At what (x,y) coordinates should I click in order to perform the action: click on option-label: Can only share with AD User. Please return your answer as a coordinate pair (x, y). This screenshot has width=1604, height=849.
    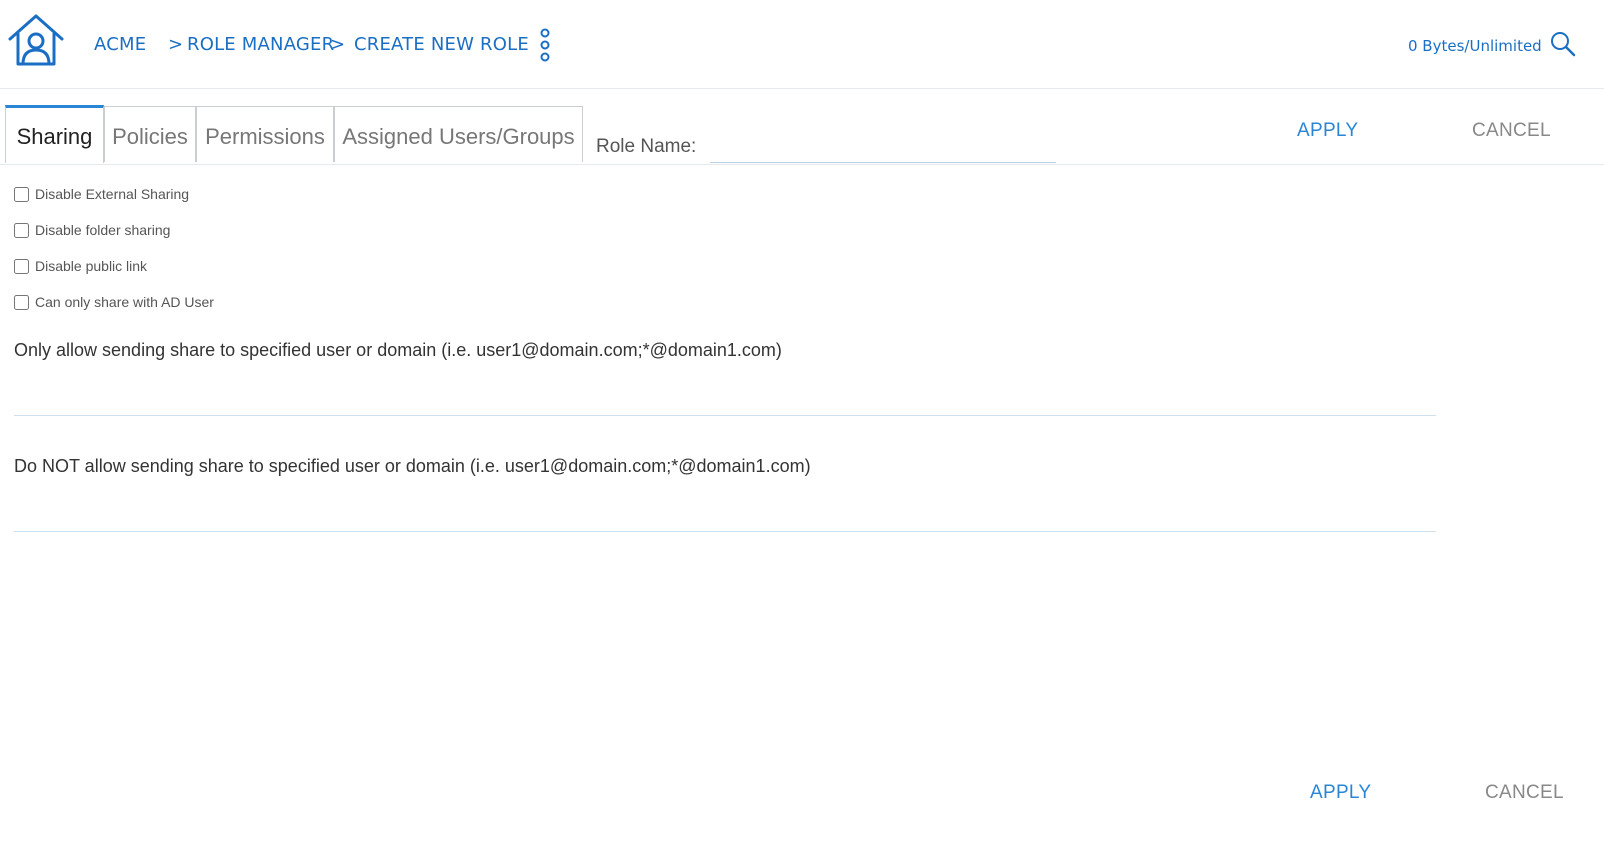
    Looking at the image, I should click on (124, 302).